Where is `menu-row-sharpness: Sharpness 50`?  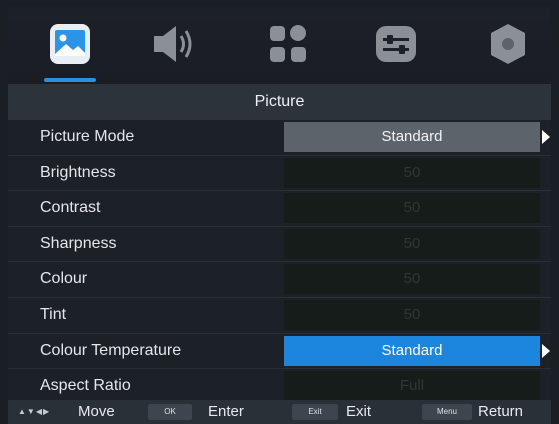
menu-row-sharpness: Sharpness 50 is located at coordinates (279, 244).